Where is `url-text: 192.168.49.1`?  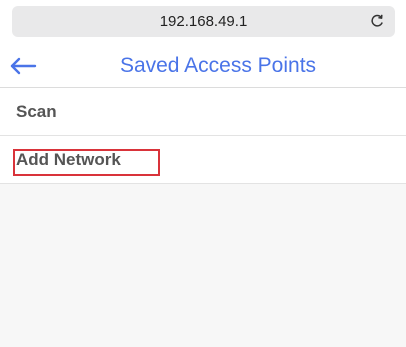 url-text: 192.168.49.1 is located at coordinates (203, 21).